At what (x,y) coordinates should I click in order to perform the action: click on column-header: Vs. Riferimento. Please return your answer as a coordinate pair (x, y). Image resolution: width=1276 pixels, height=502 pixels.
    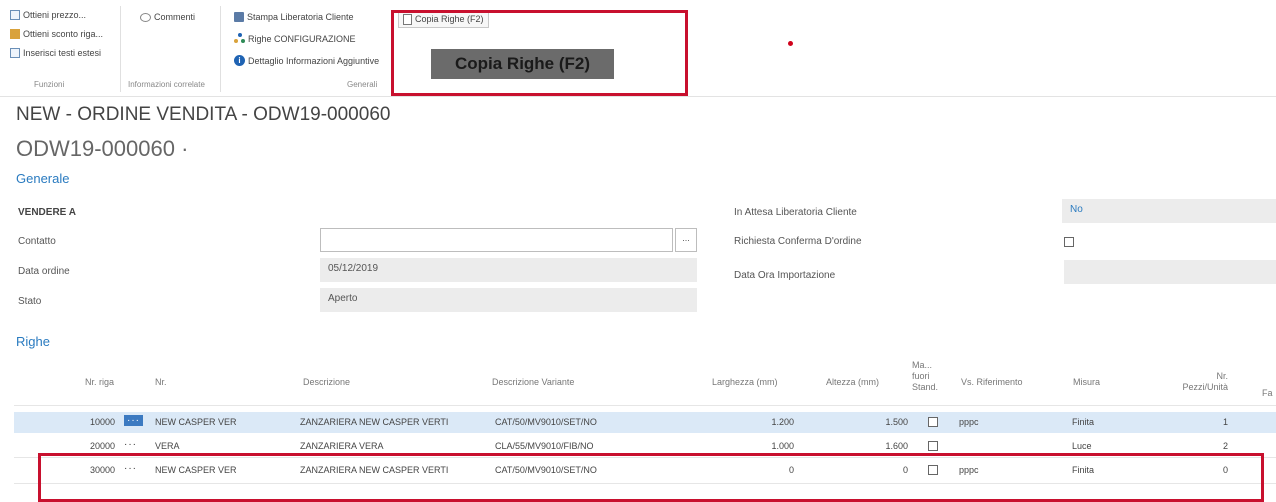
    Looking at the image, I should click on (992, 382).